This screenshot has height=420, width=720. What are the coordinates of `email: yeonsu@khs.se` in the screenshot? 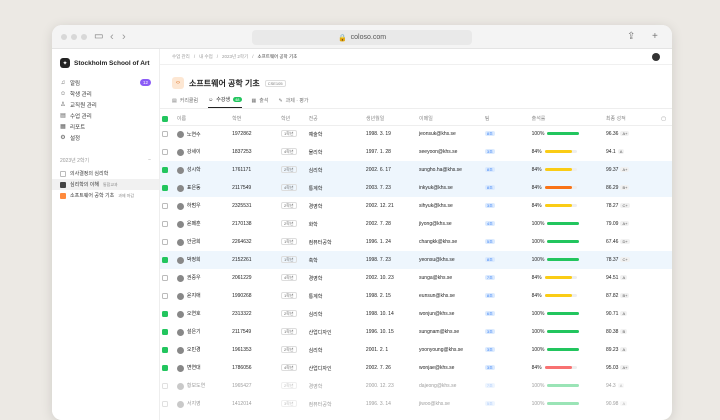 It's located at (450, 260).